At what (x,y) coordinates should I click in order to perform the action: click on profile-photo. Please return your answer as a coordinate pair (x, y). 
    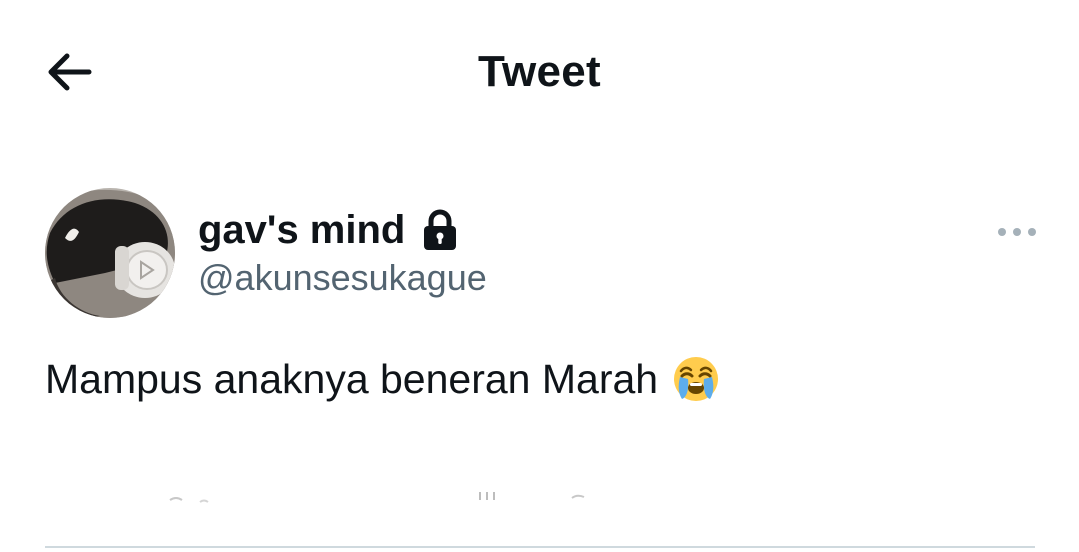
    Looking at the image, I should click on (110, 253).